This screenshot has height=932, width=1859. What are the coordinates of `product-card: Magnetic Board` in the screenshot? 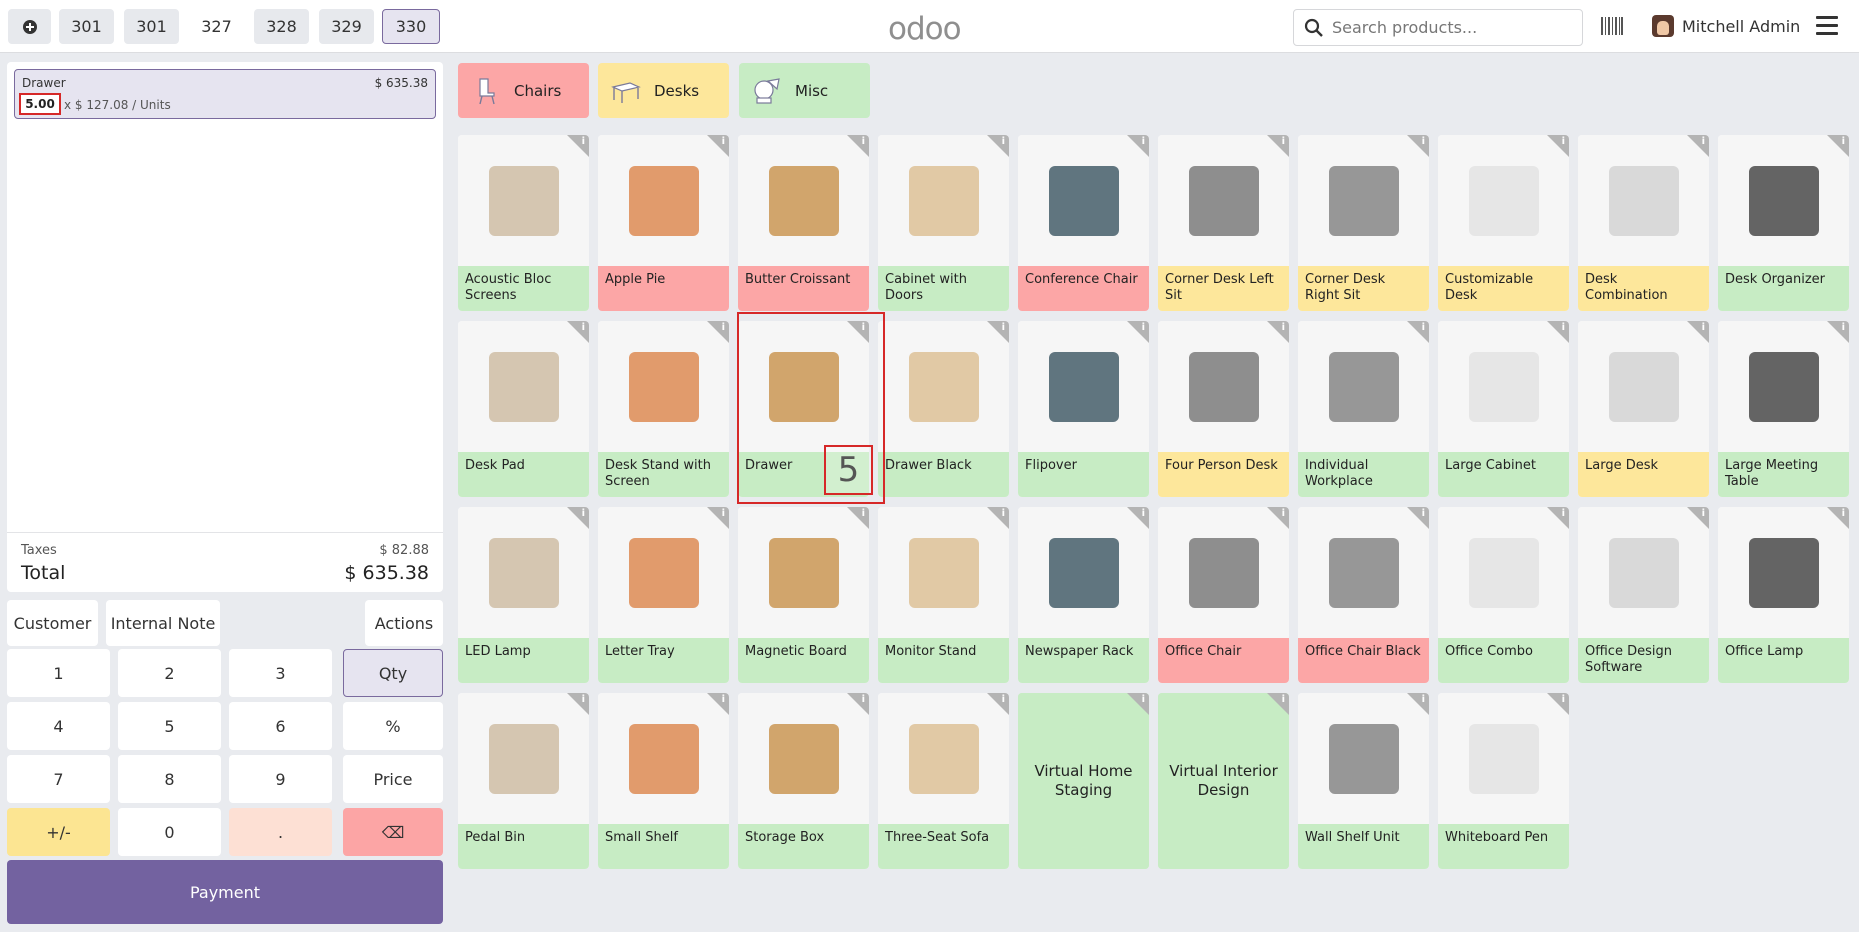 It's located at (803, 595).